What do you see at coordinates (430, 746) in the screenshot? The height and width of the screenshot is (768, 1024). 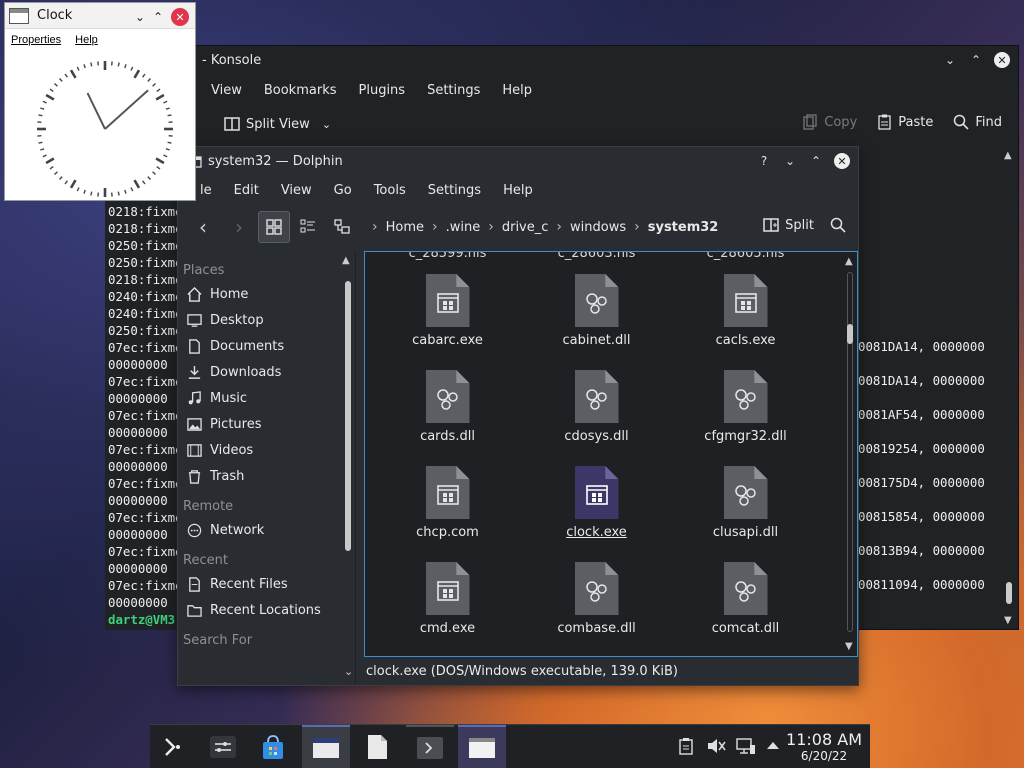 I see `taskbar-konsole` at bounding box center [430, 746].